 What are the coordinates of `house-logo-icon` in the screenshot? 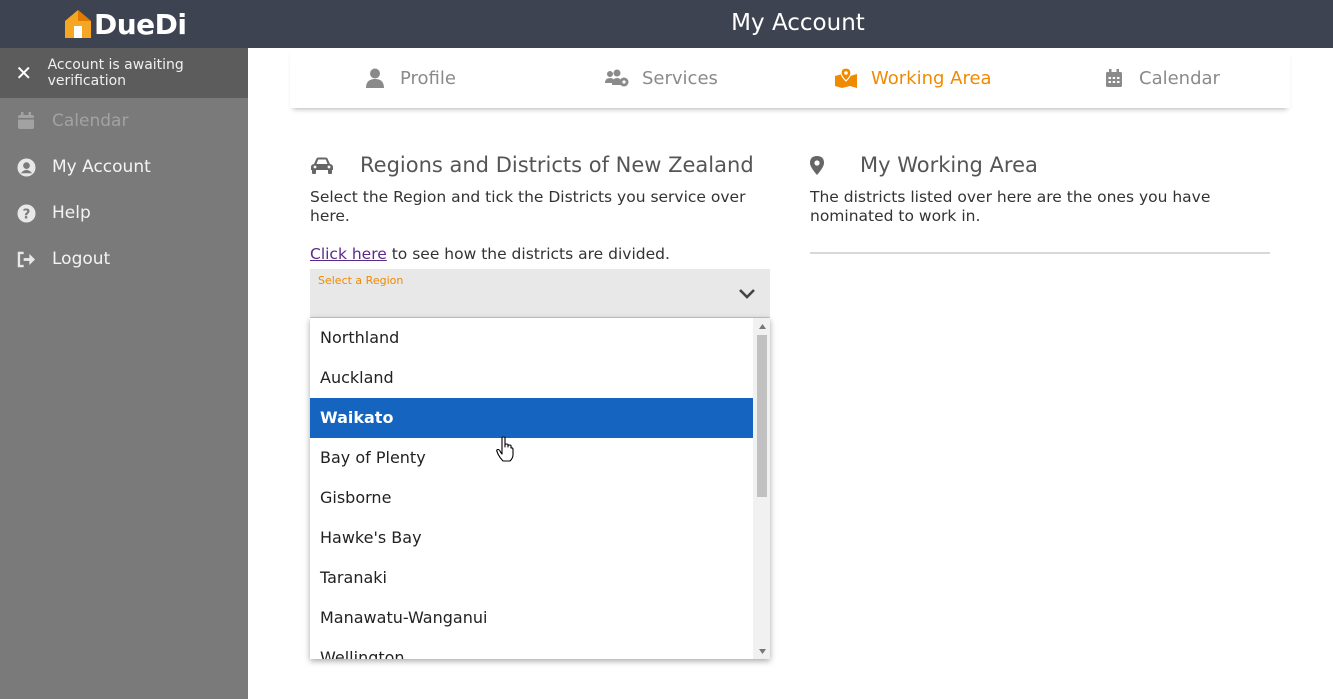 It's located at (78, 24).